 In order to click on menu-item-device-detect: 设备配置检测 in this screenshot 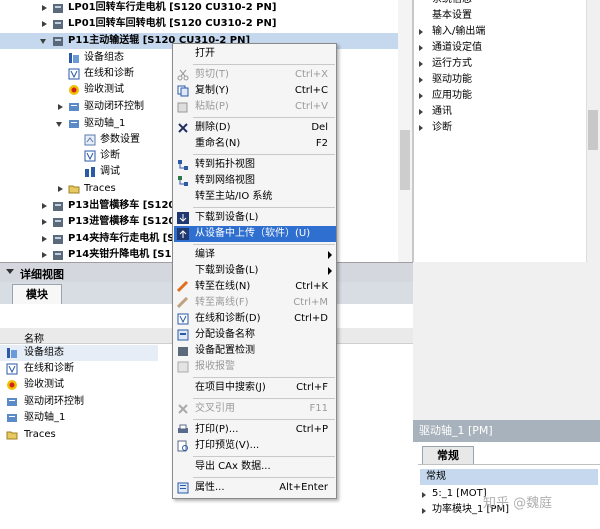, I will do `click(255, 351)`.